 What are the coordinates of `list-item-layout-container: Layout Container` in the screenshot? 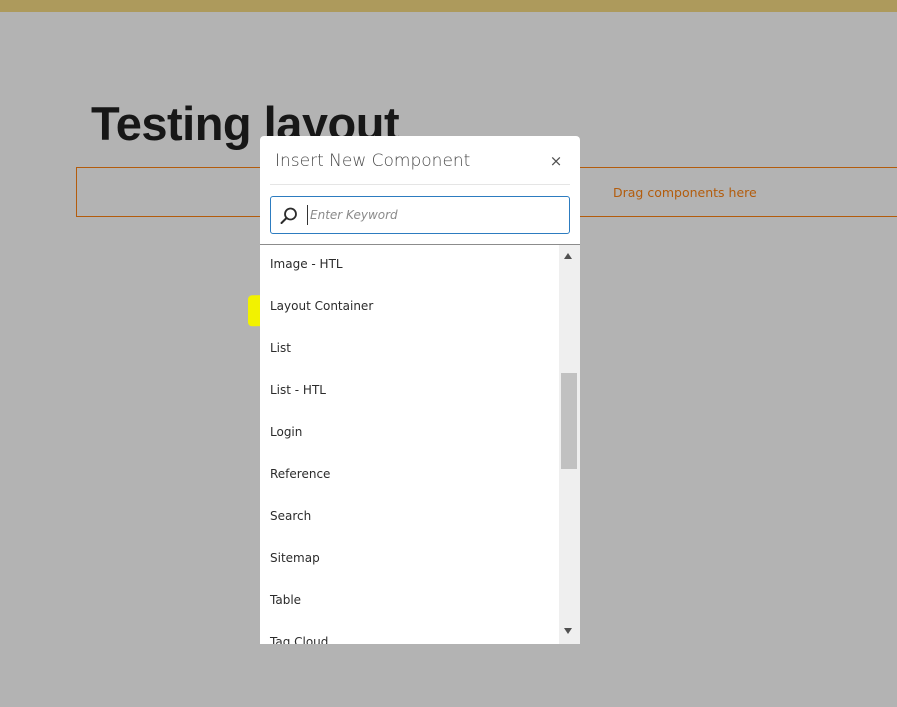 It's located at (409, 308).